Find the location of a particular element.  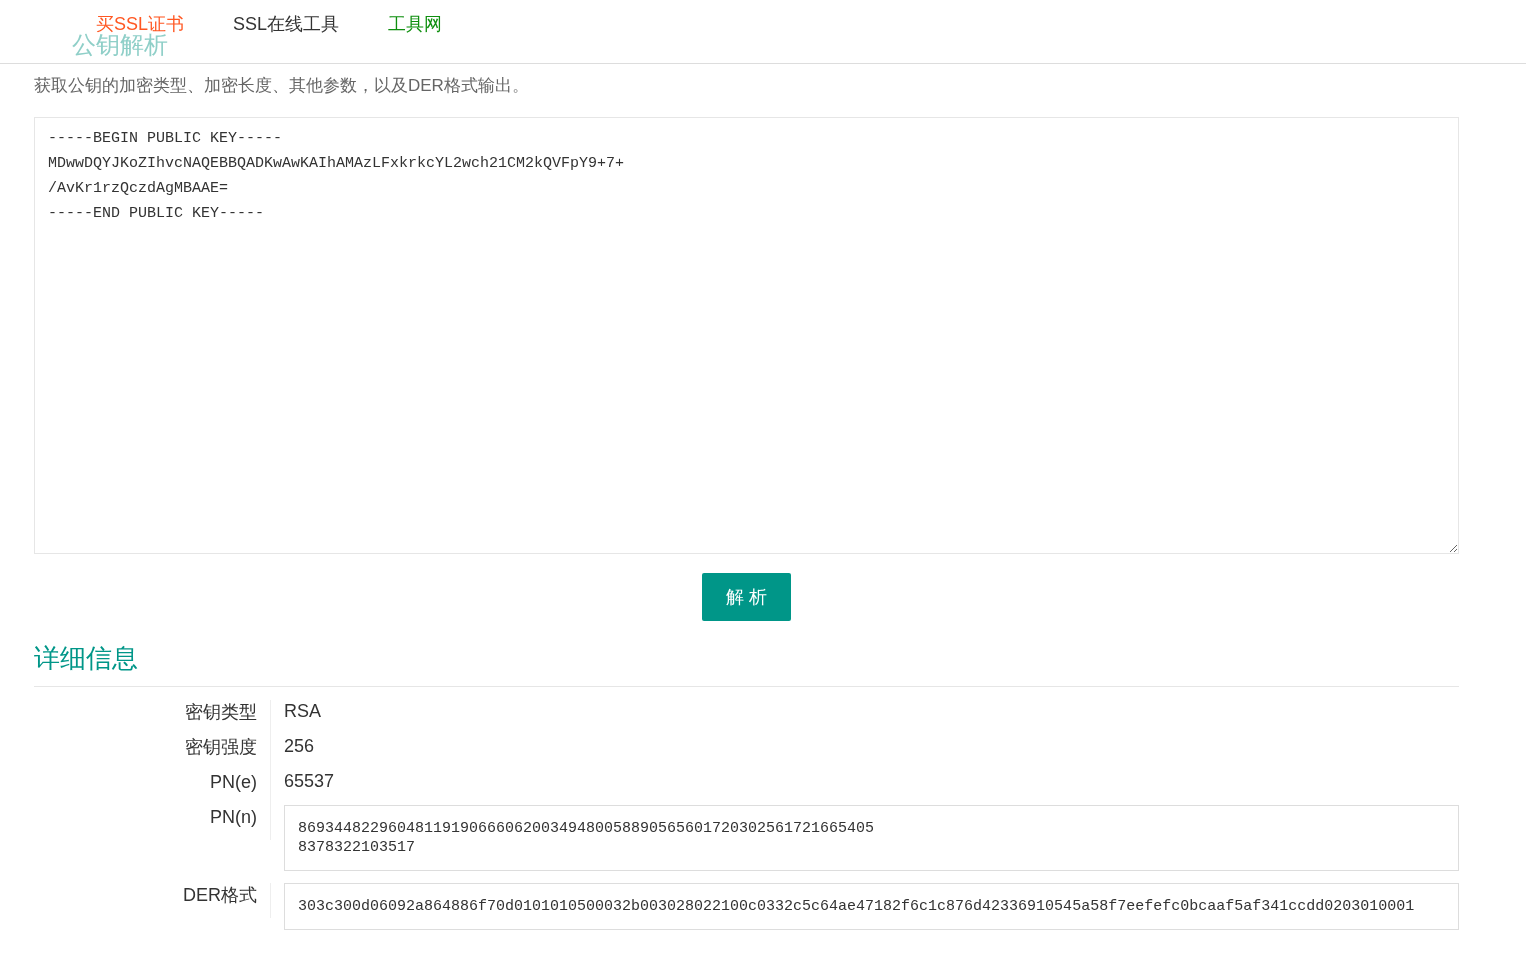

detail-label: 密钥类型 is located at coordinates (152, 717).